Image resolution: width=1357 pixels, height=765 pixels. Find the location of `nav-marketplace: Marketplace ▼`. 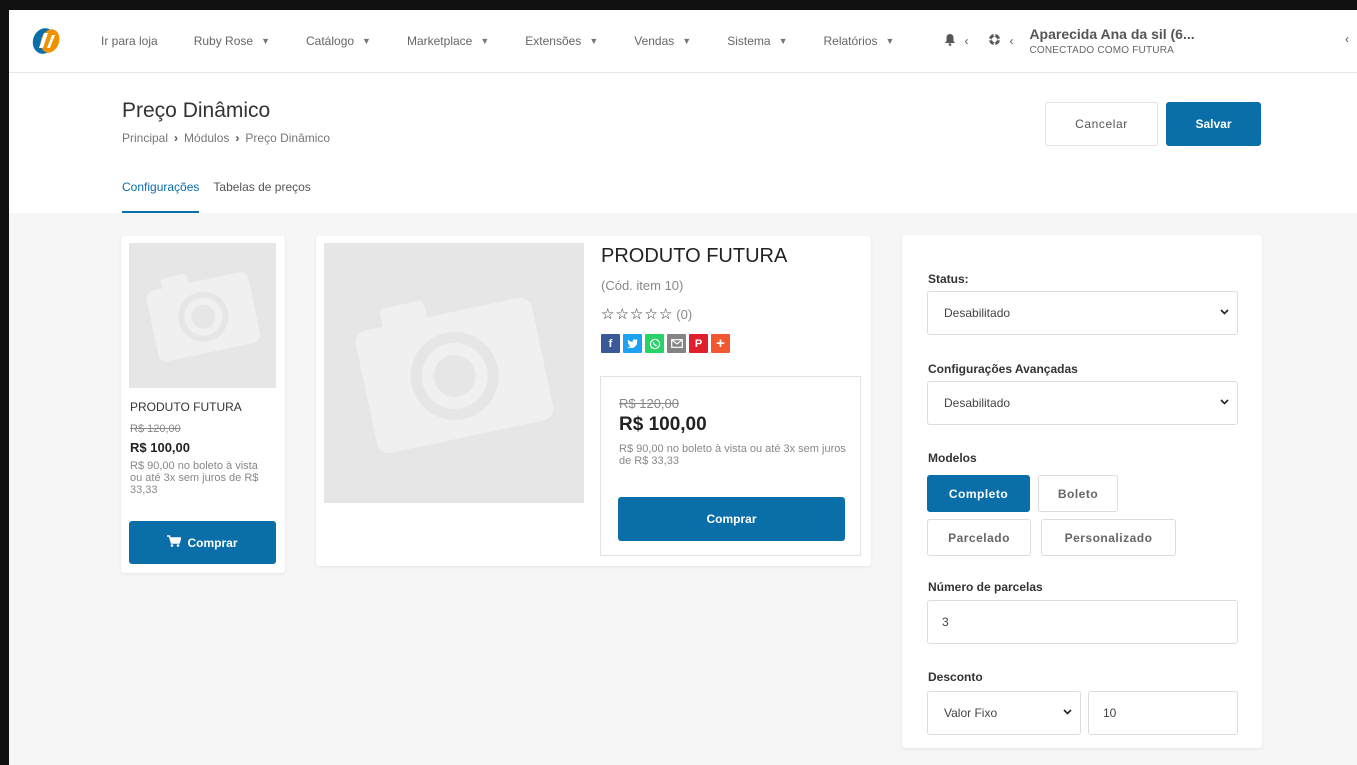

nav-marketplace: Marketplace ▼ is located at coordinates (448, 41).